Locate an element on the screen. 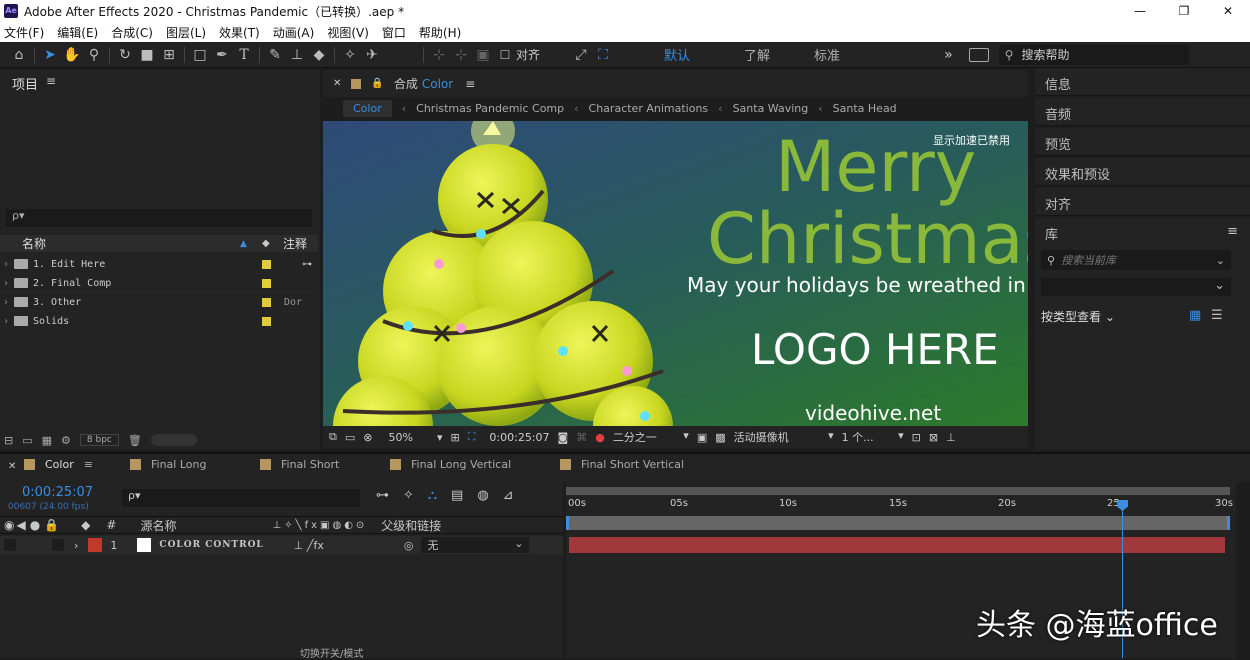 This screenshot has width=1250, height=660. menu-layer: 图层(L) is located at coordinates (186, 32).